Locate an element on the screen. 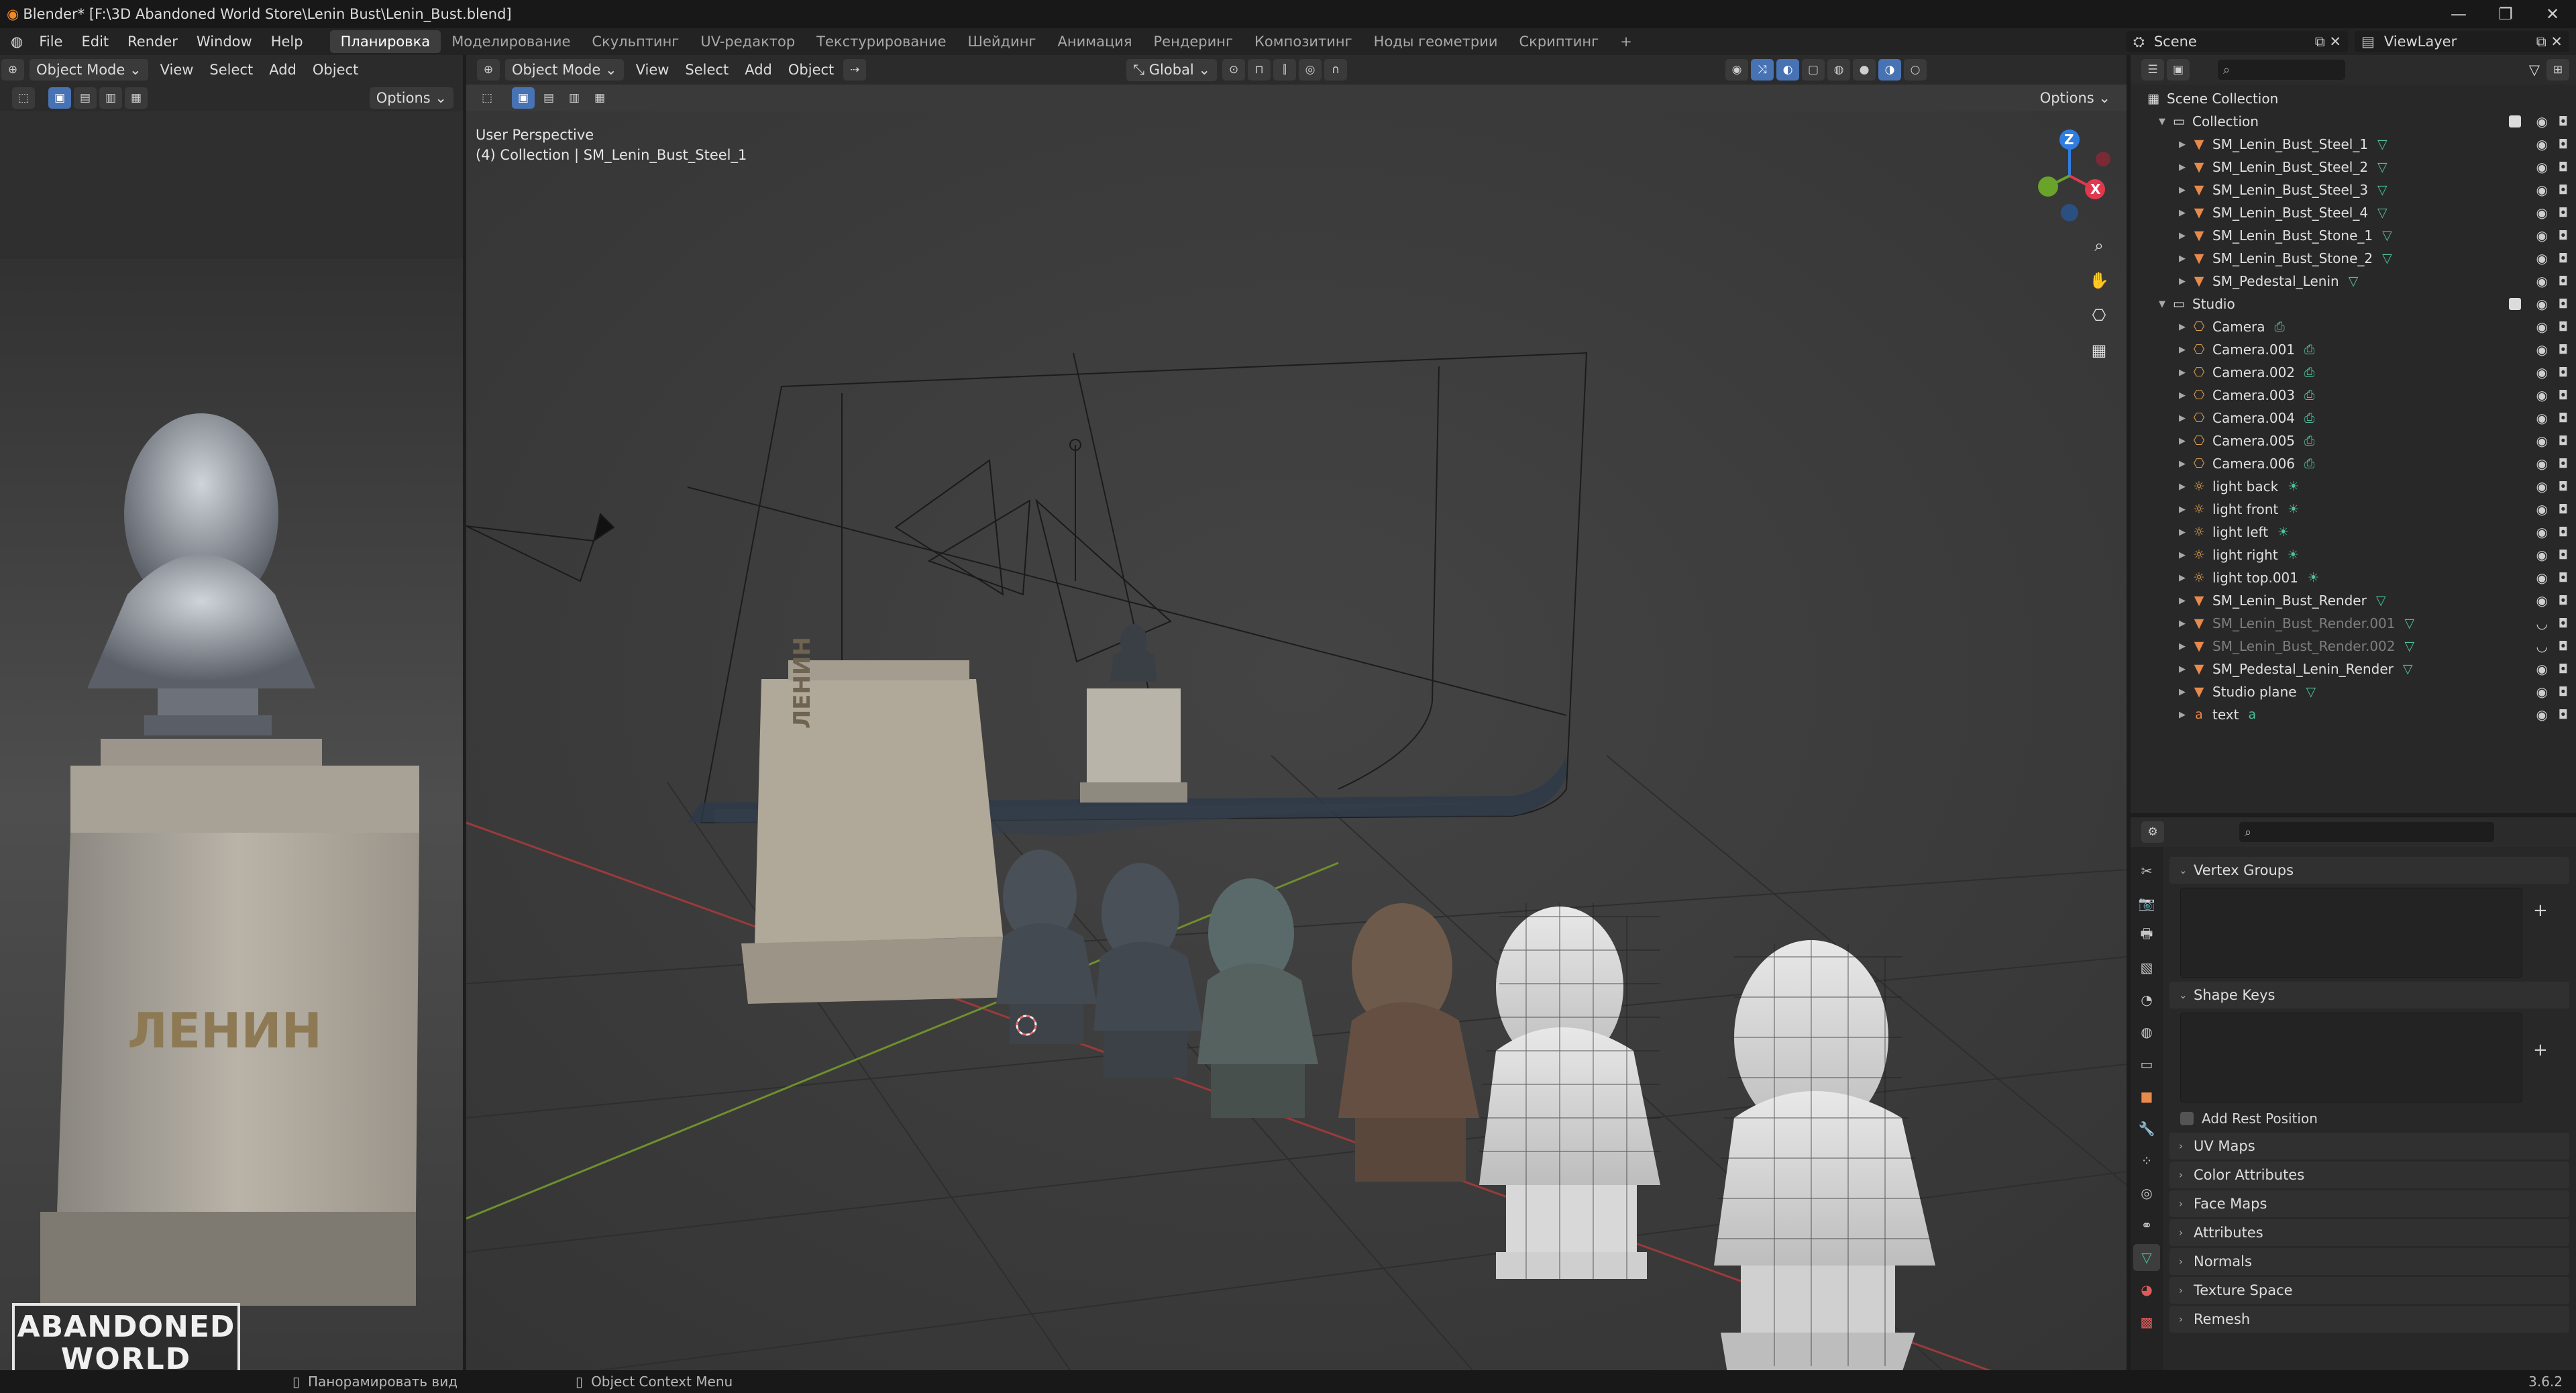 The width and height of the screenshot is (2576, 1393). collapsed-panel: › Face Maps is located at coordinates (2369, 1203).